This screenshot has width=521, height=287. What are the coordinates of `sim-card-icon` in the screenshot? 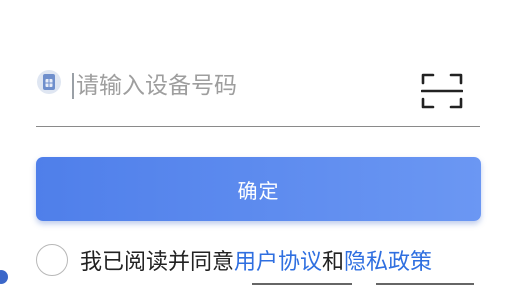 It's located at (49, 82).